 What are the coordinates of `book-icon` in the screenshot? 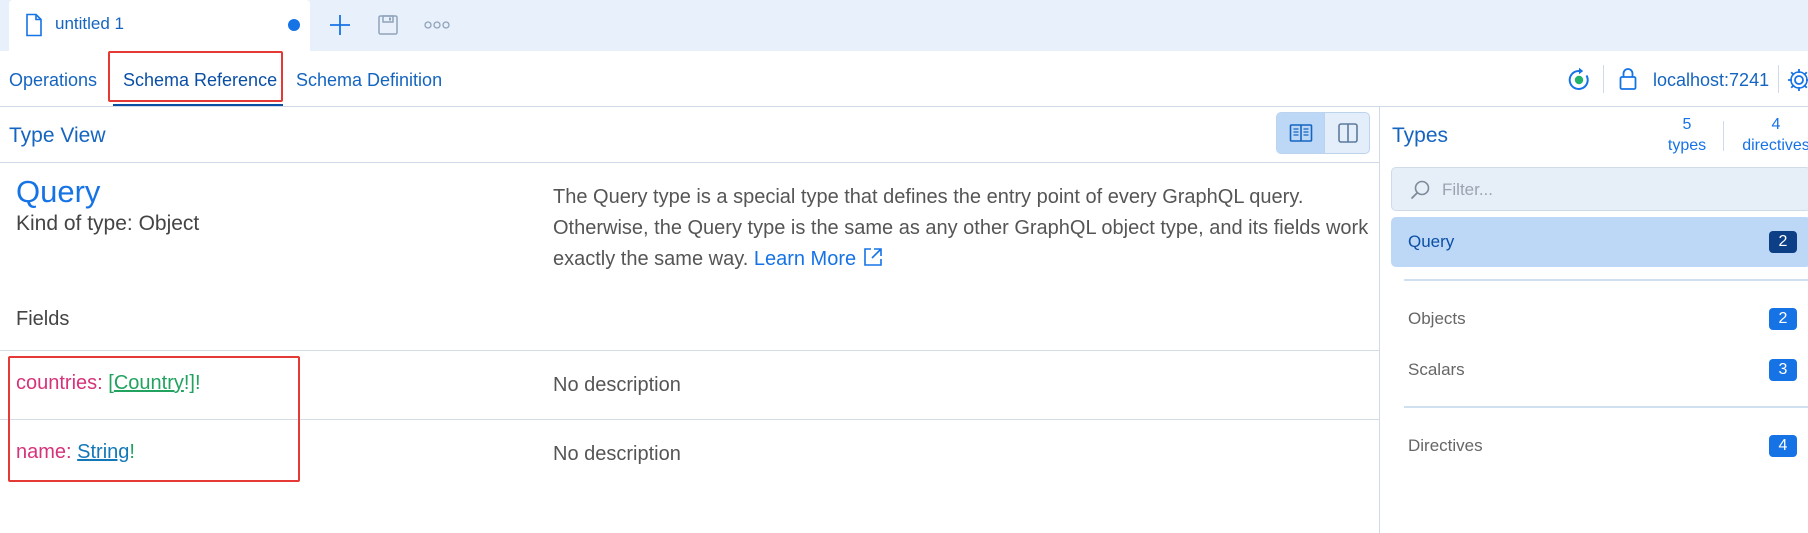 It's located at (1300, 133).